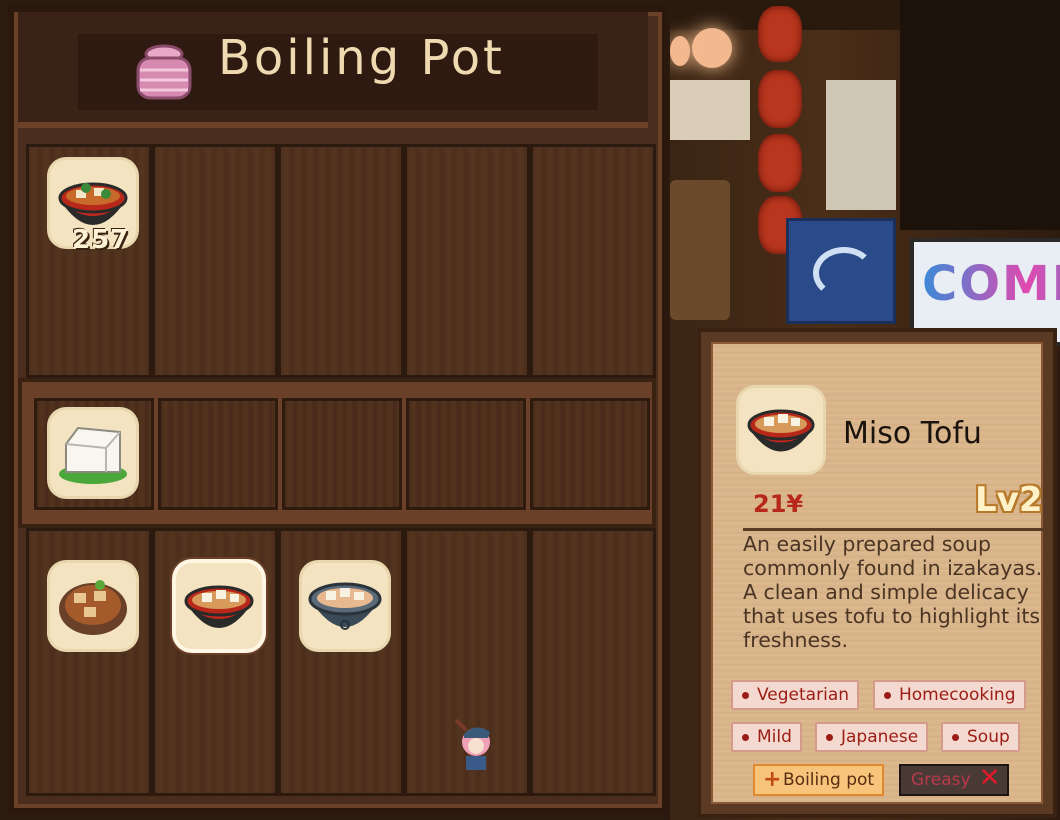 The width and height of the screenshot is (1060, 820). Describe the element at coordinates (844, 273) in the screenshot. I see `wave-icon` at that location.